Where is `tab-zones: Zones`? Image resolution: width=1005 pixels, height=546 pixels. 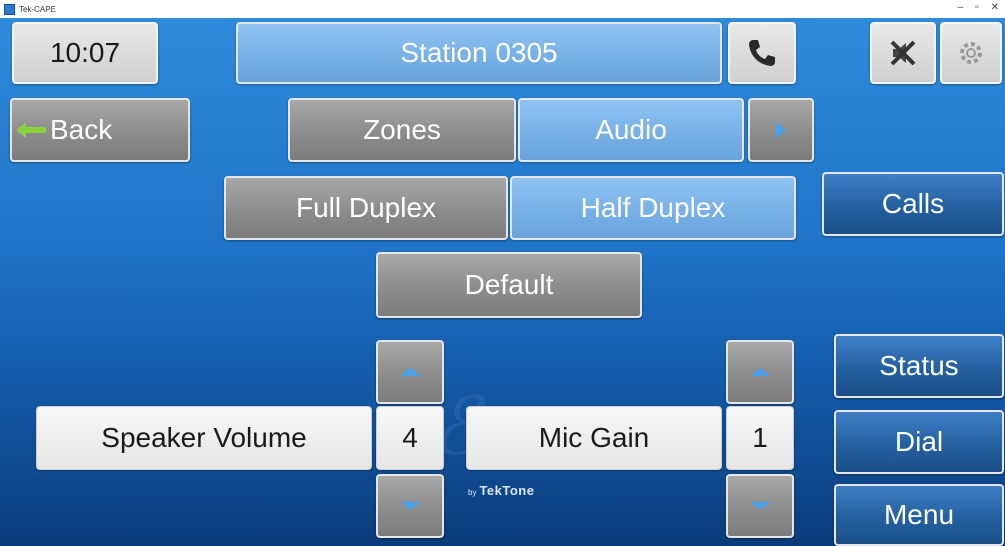
tab-zones: Zones is located at coordinates (402, 130).